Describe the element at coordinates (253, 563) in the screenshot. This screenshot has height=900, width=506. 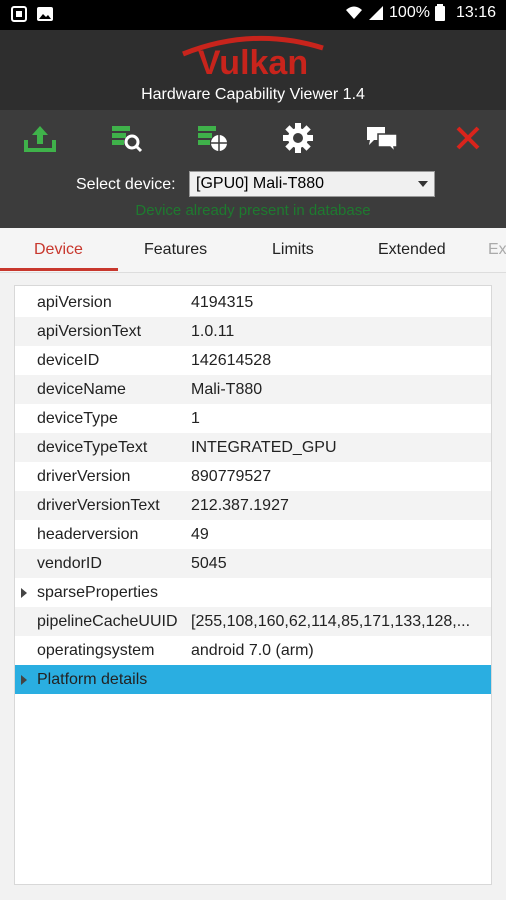
I see `table-row: vendorID 5045` at that location.